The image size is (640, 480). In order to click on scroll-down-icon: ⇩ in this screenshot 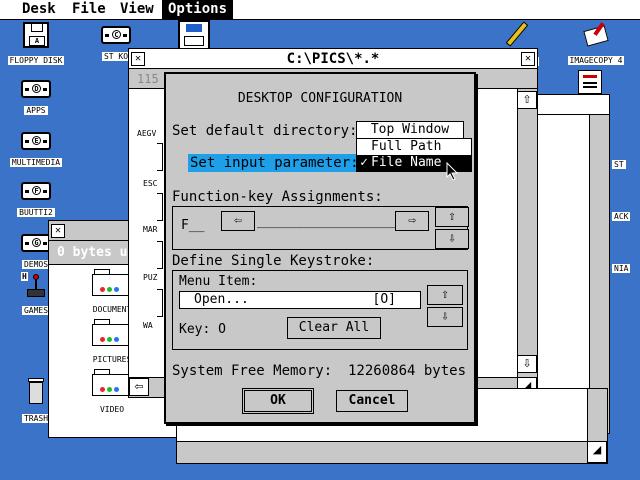, I will do `click(527, 364)`.